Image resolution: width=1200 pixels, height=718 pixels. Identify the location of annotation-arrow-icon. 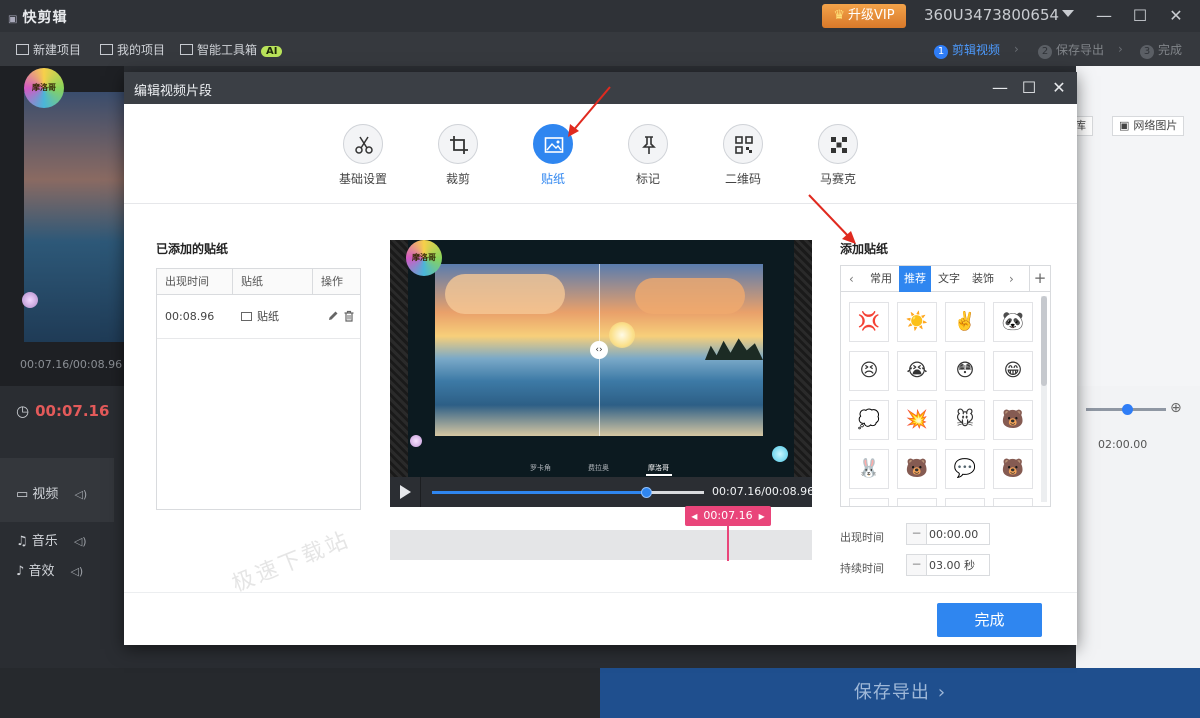
(832, 219).